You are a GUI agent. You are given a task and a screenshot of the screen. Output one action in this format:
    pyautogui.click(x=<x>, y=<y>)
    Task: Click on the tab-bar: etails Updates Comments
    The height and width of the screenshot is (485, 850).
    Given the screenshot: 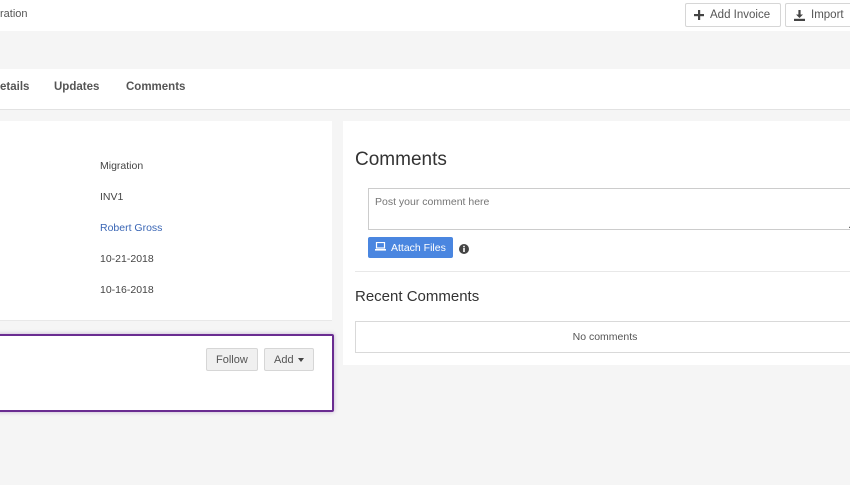 What is the action you would take?
    pyautogui.click(x=425, y=89)
    